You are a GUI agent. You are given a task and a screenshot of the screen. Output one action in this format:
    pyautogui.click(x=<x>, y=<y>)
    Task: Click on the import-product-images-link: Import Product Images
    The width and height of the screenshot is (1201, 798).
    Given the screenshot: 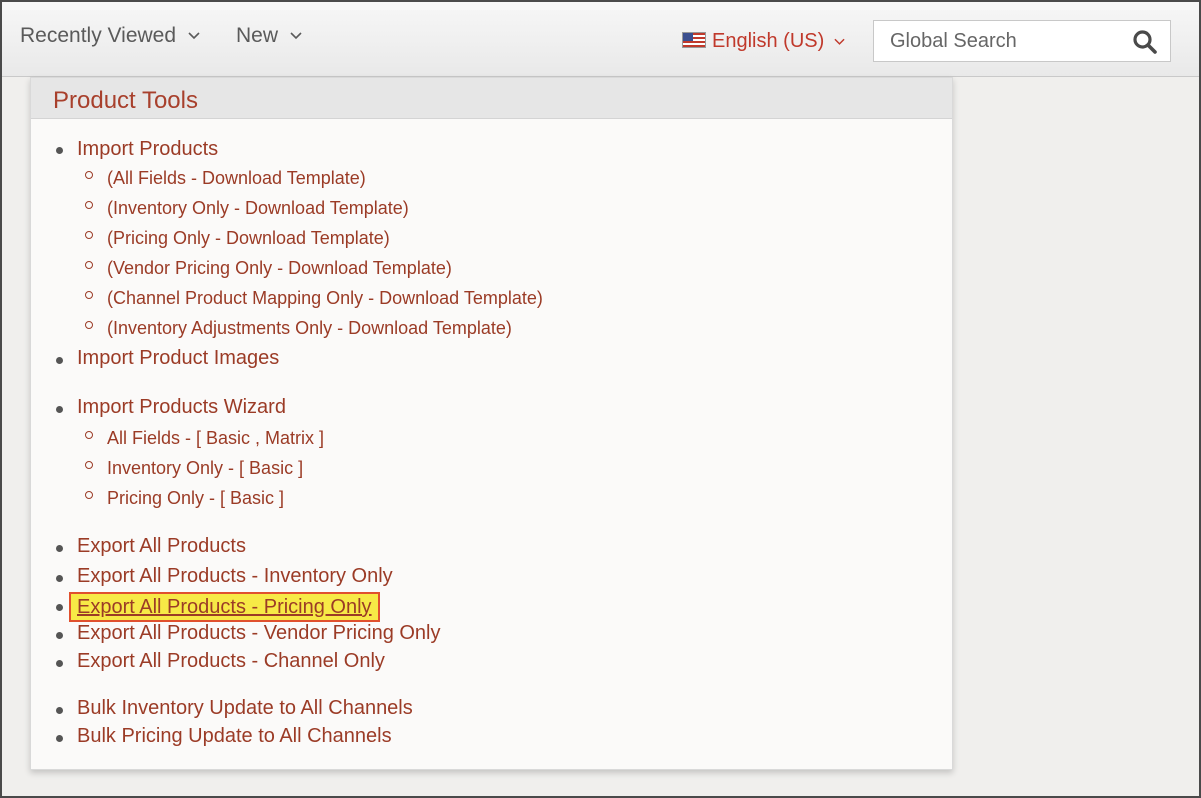 What is the action you would take?
    pyautogui.click(x=178, y=358)
    